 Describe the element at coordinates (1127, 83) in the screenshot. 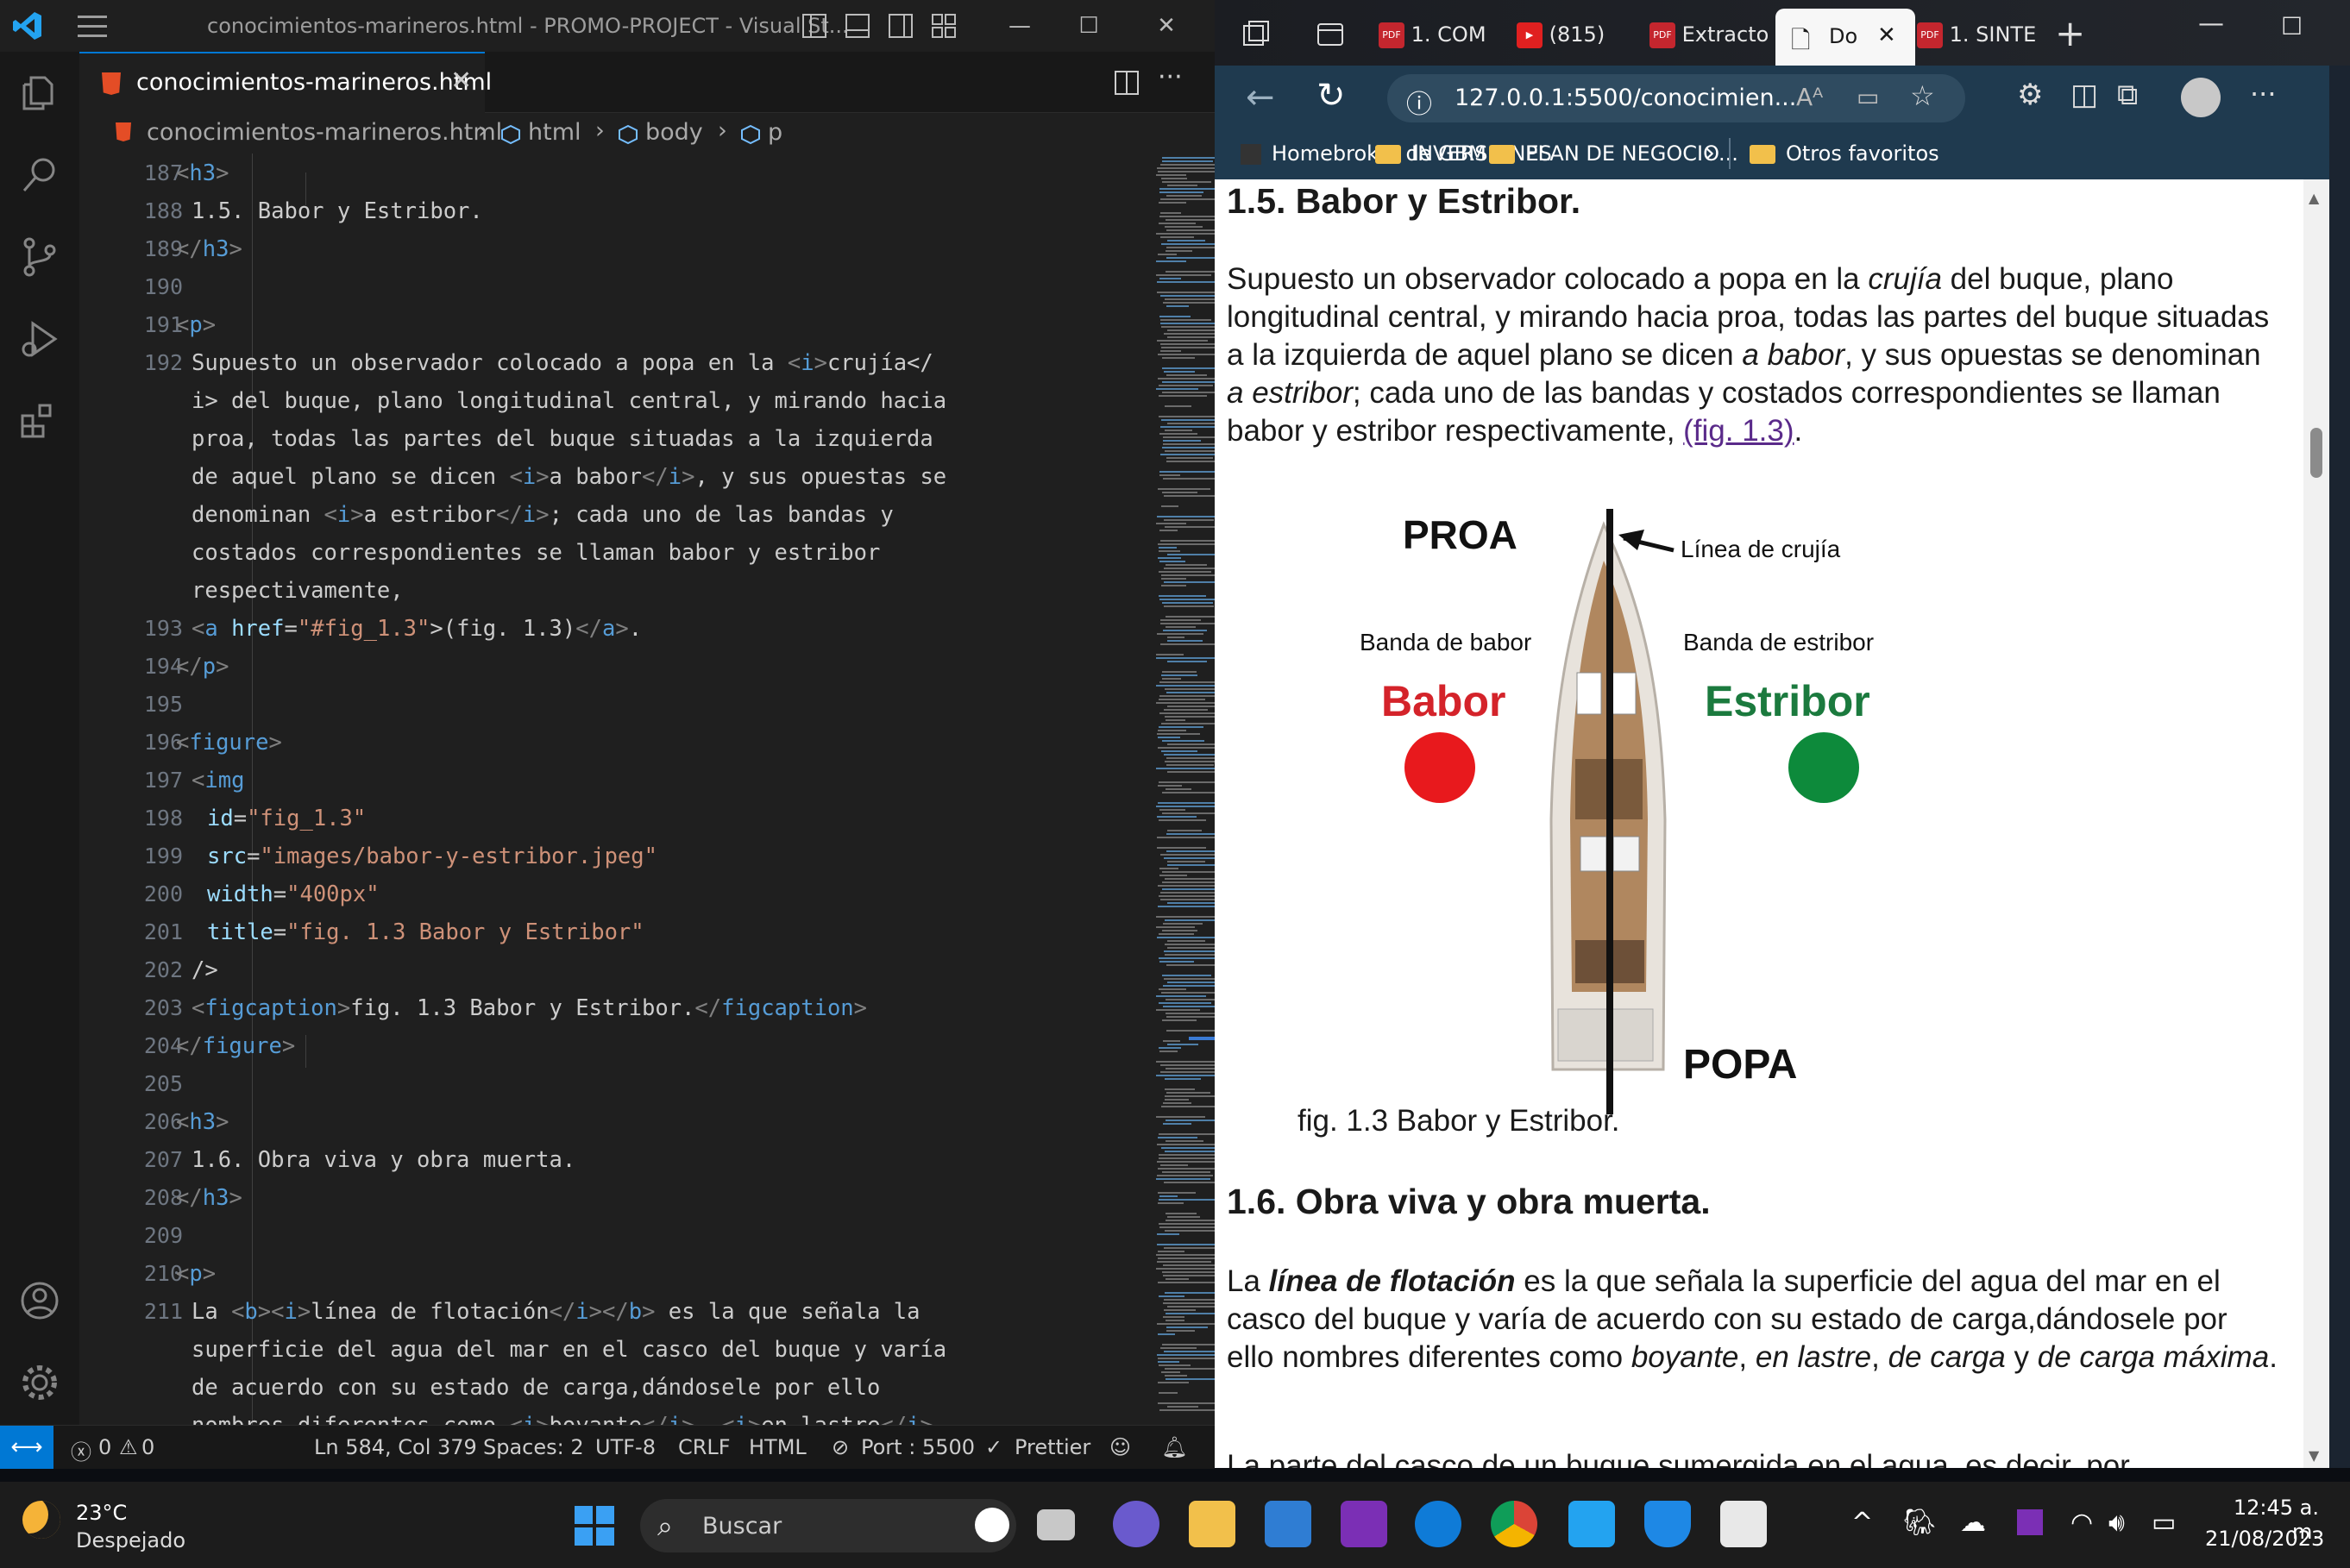

I see `split-editor-icon` at that location.